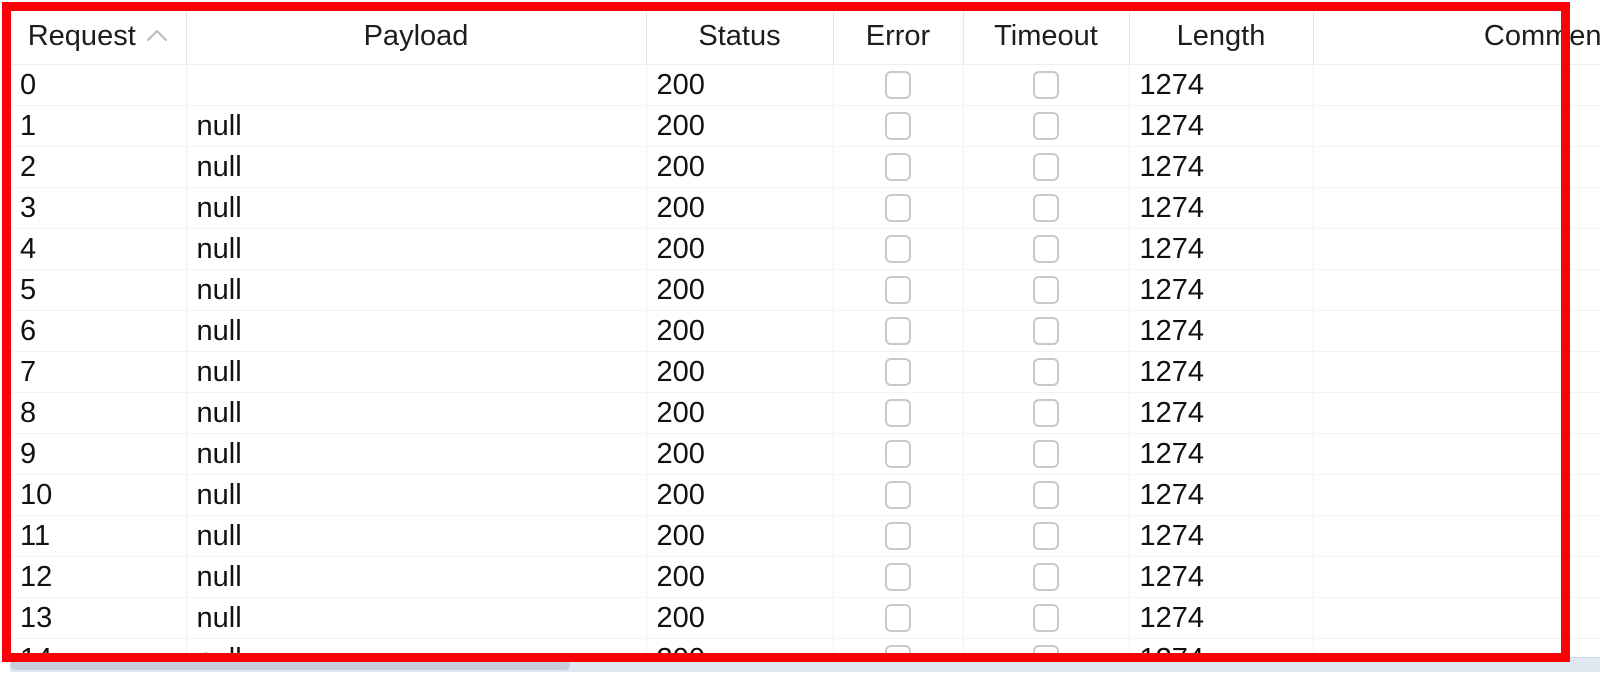 This screenshot has height=680, width=1600. What do you see at coordinates (805, 413) in the screenshot?
I see `table-row: 8 null 200 1274` at bounding box center [805, 413].